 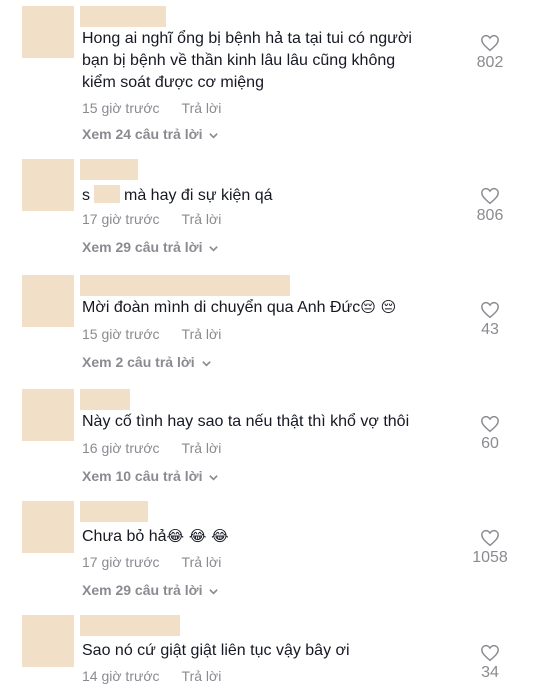 I want to click on view-replies-button: Xem 2 câu trả lời, so click(x=147, y=363).